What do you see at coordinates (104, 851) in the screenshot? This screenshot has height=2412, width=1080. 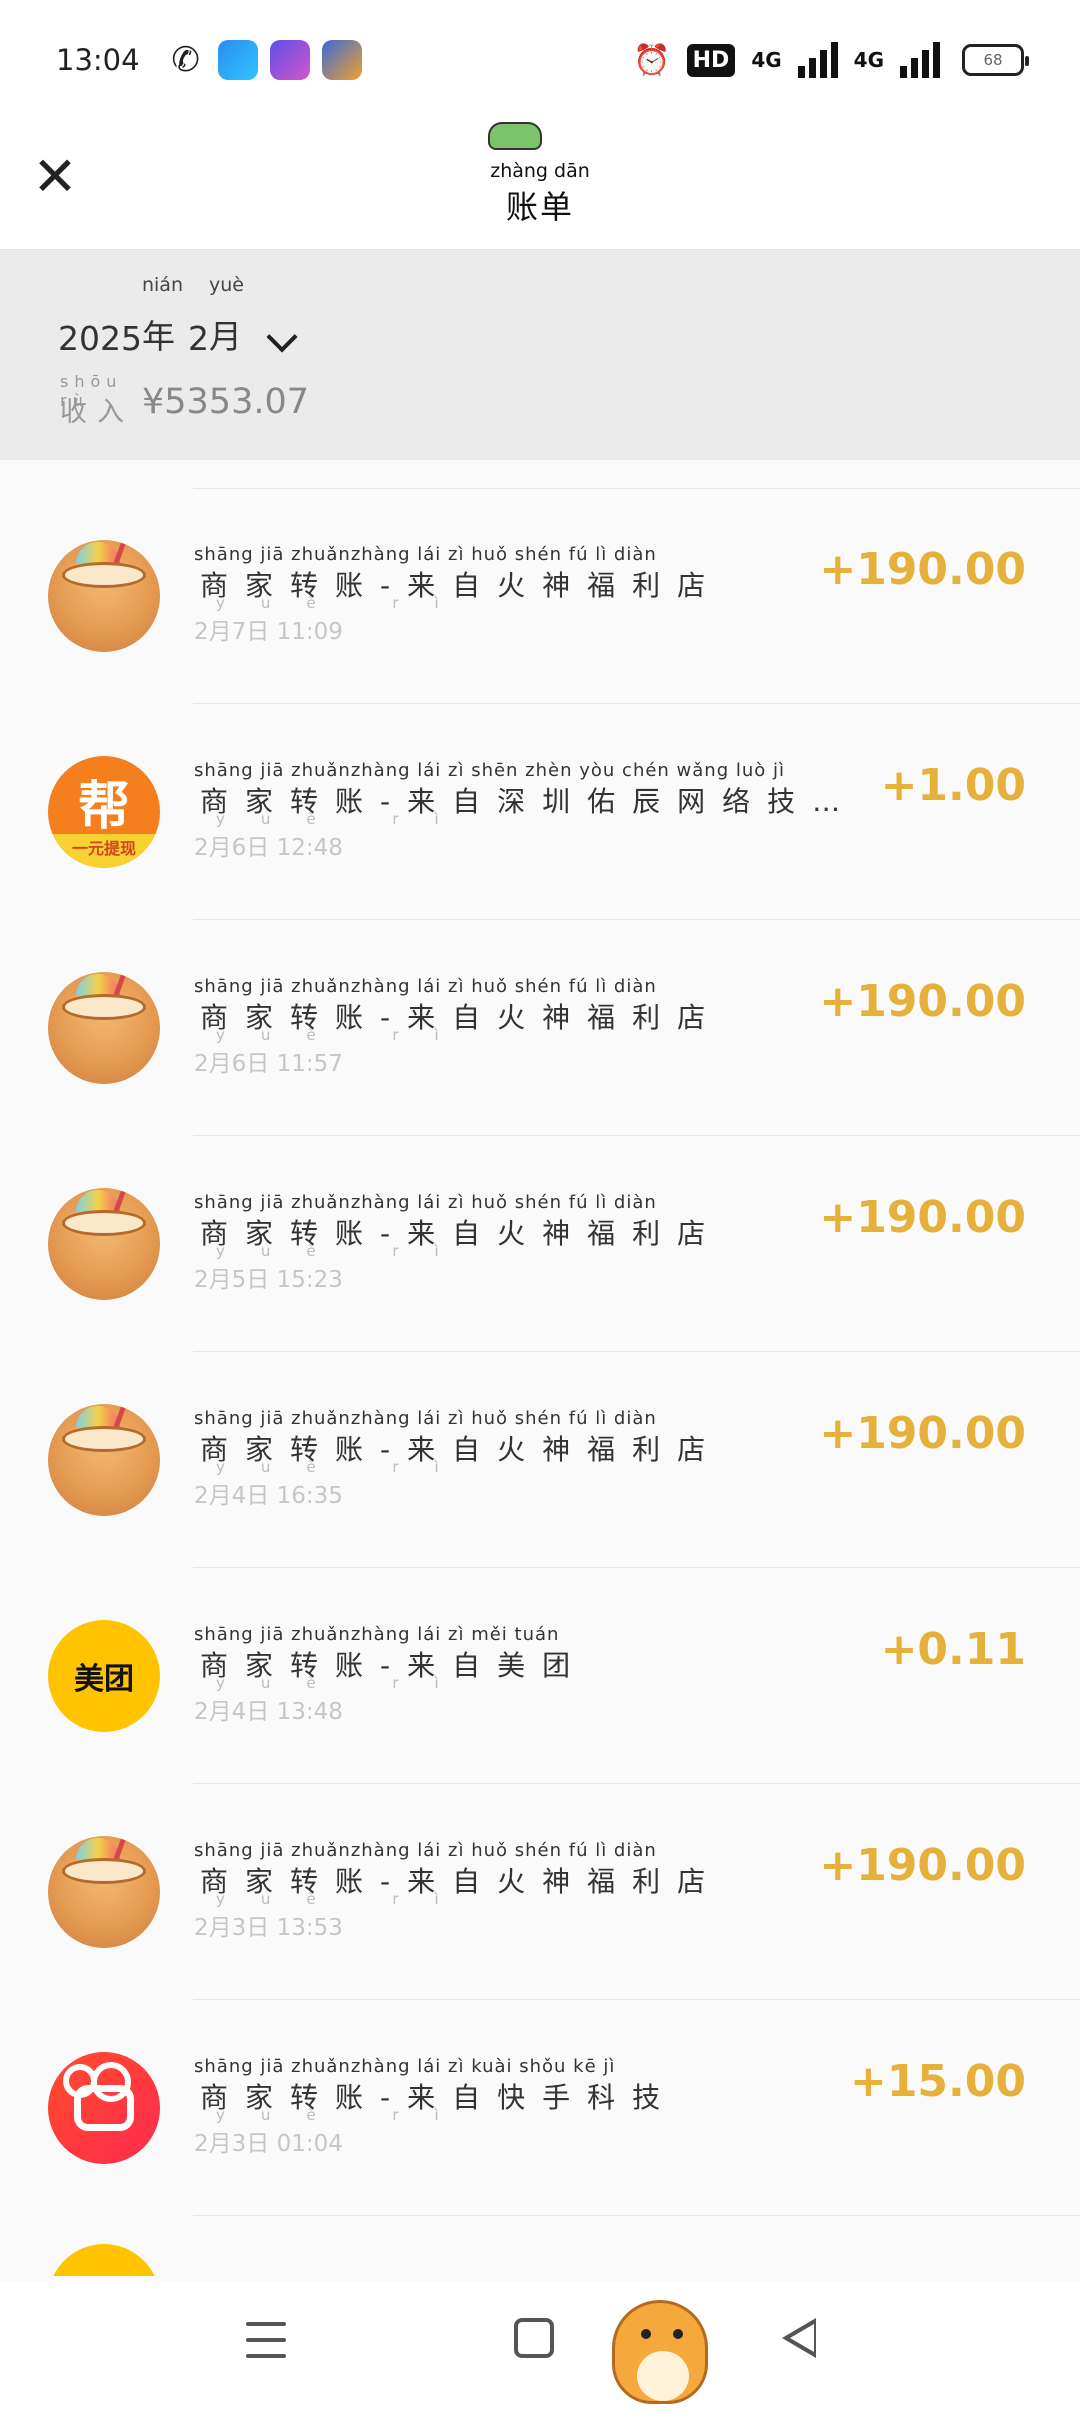 I see `bang-avatar-strip: 一元提现` at bounding box center [104, 851].